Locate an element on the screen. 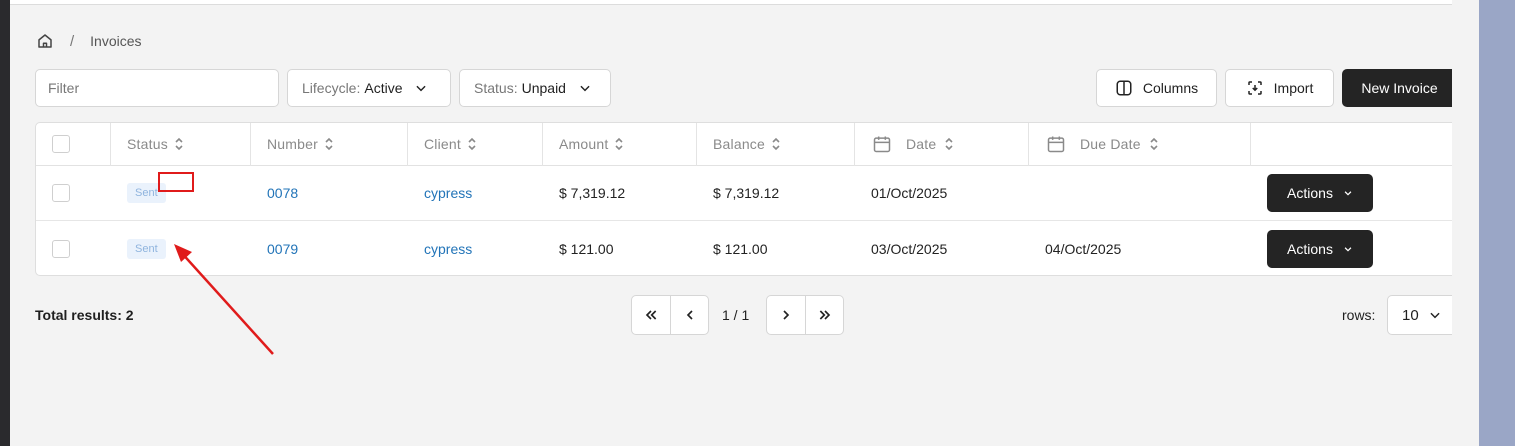 This screenshot has width=1515, height=446. status-dropdown: Status: Unpaid is located at coordinates (535, 88).